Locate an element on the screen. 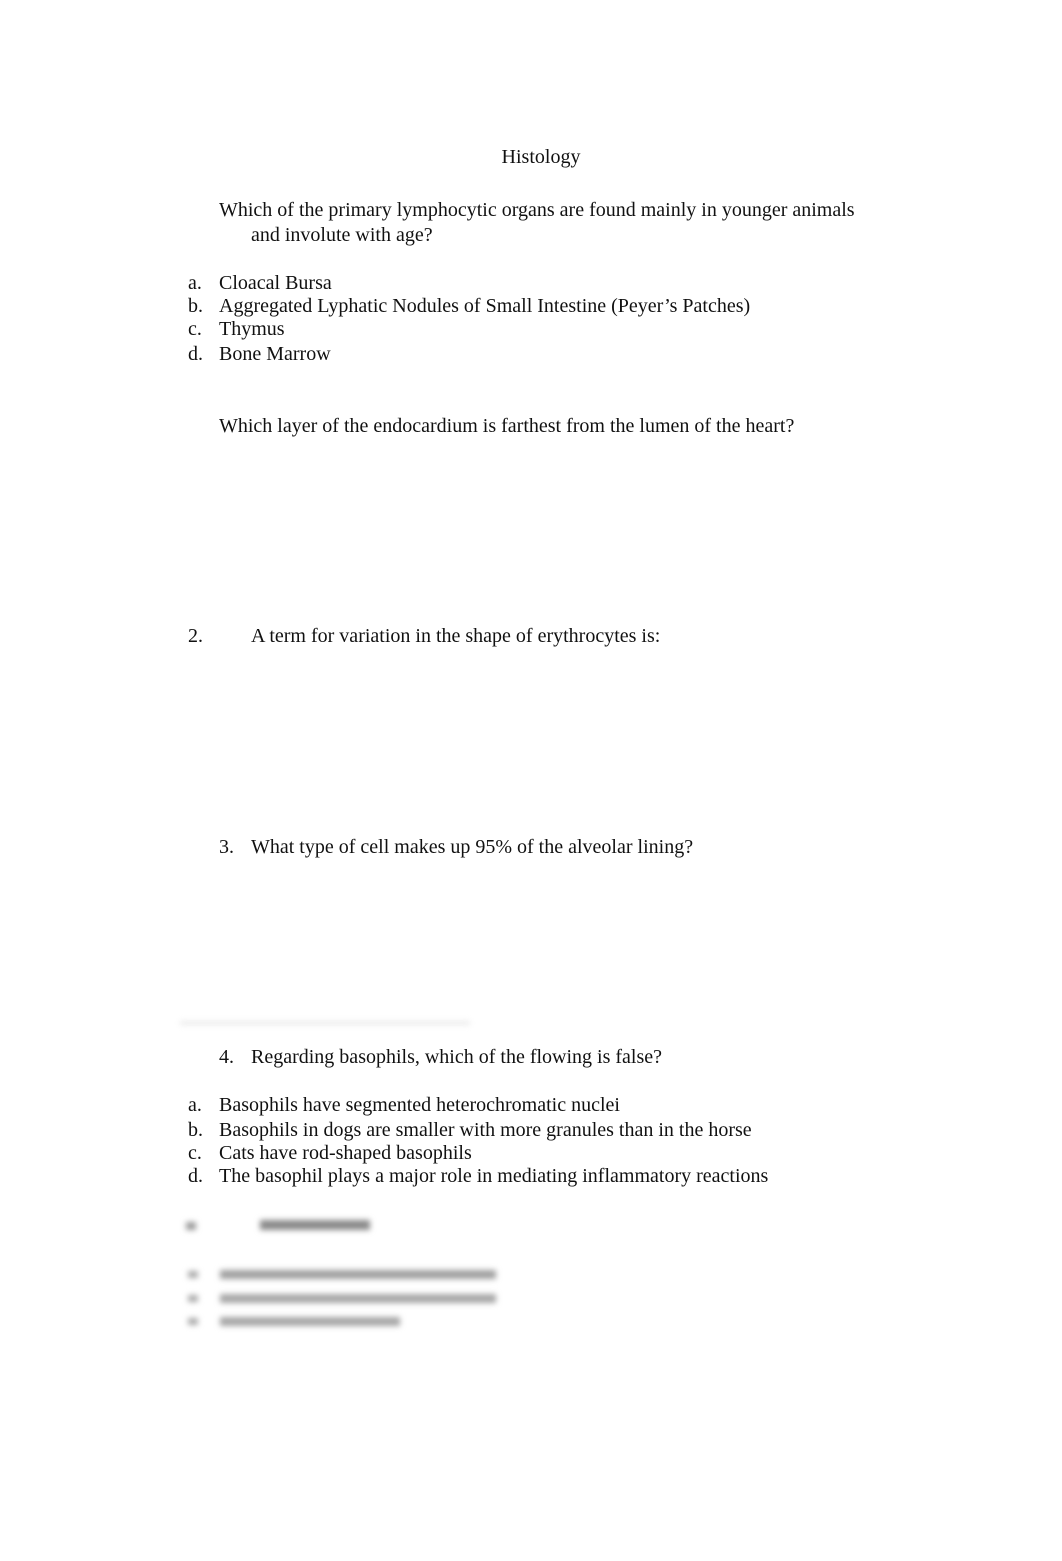  question-1-text-line2: and involute with age? is located at coordinates (342, 235).